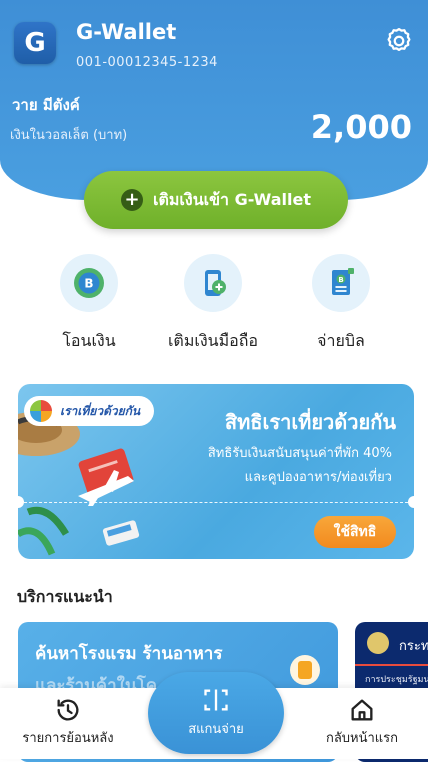 This screenshot has height=762, width=428. Describe the element at coordinates (213, 283) in the screenshot. I see `mobile-topup-icon` at that location.